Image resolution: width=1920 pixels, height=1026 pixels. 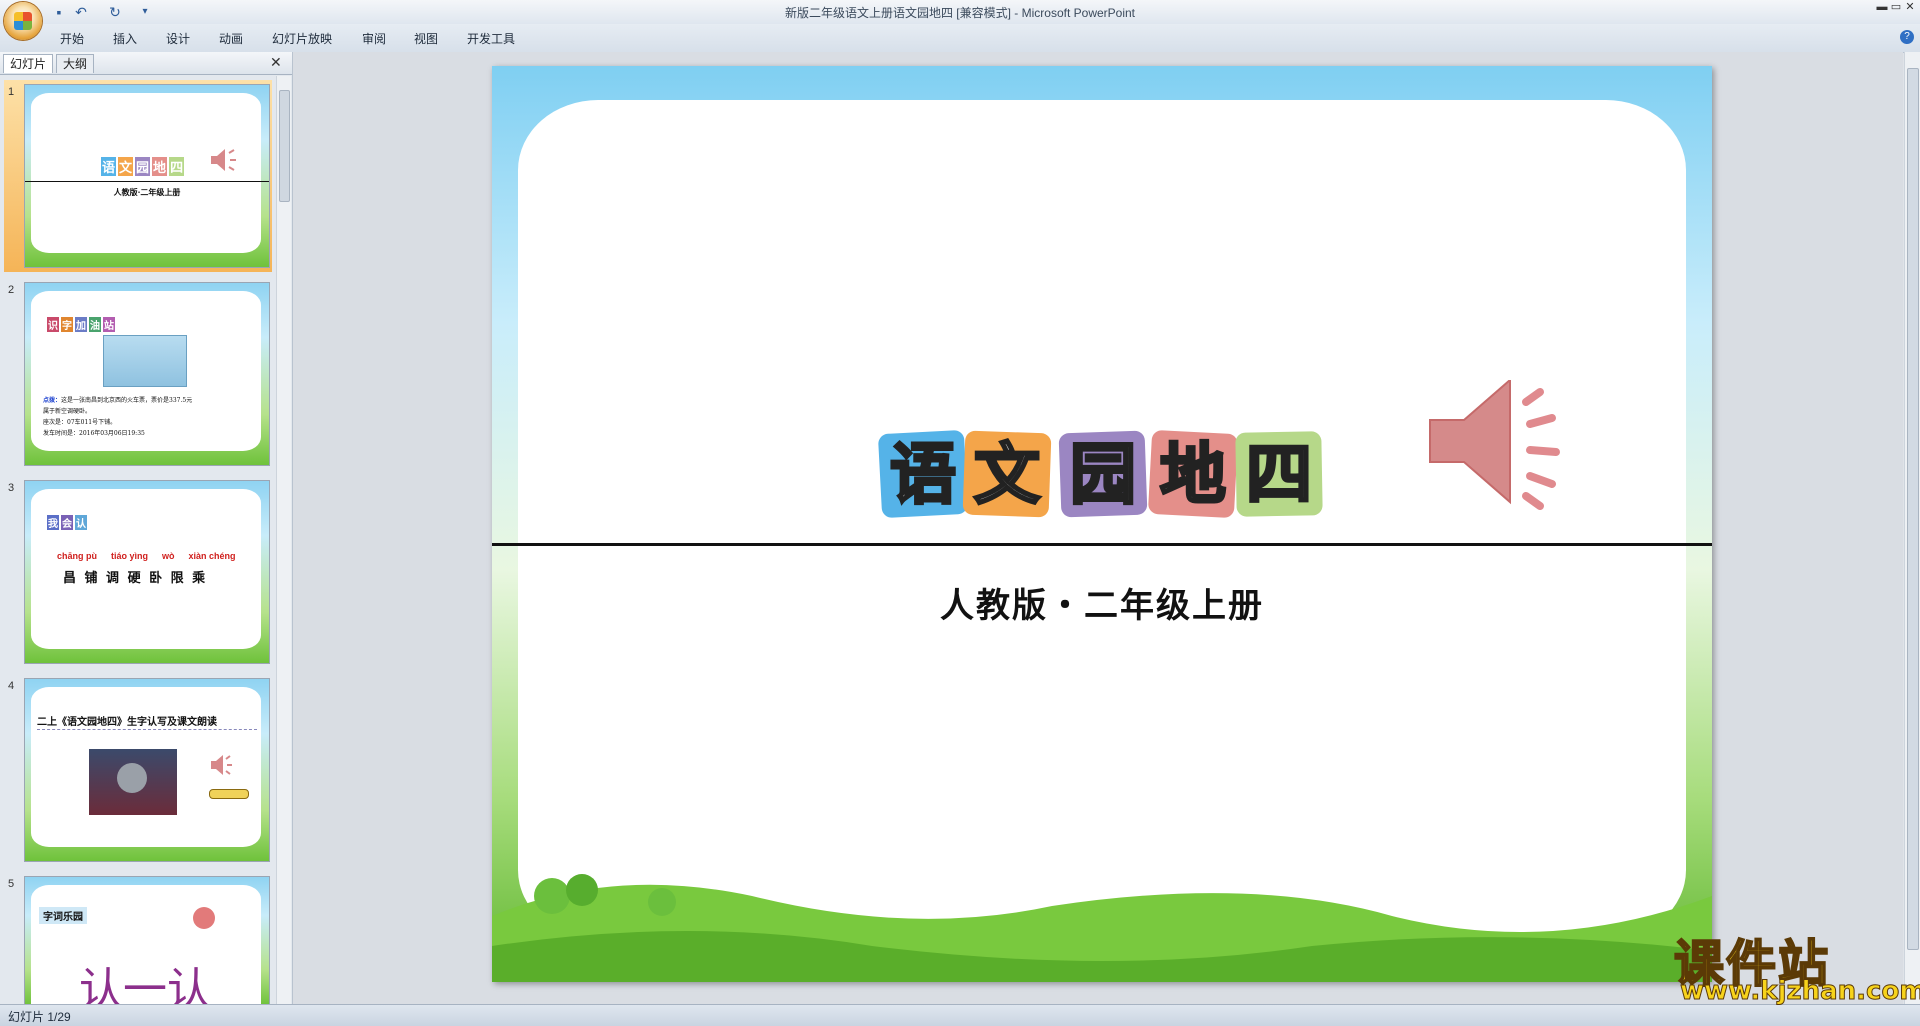 I want to click on slide-thumbnail-5: 字词乐园 认一认, so click(x=147, y=941).